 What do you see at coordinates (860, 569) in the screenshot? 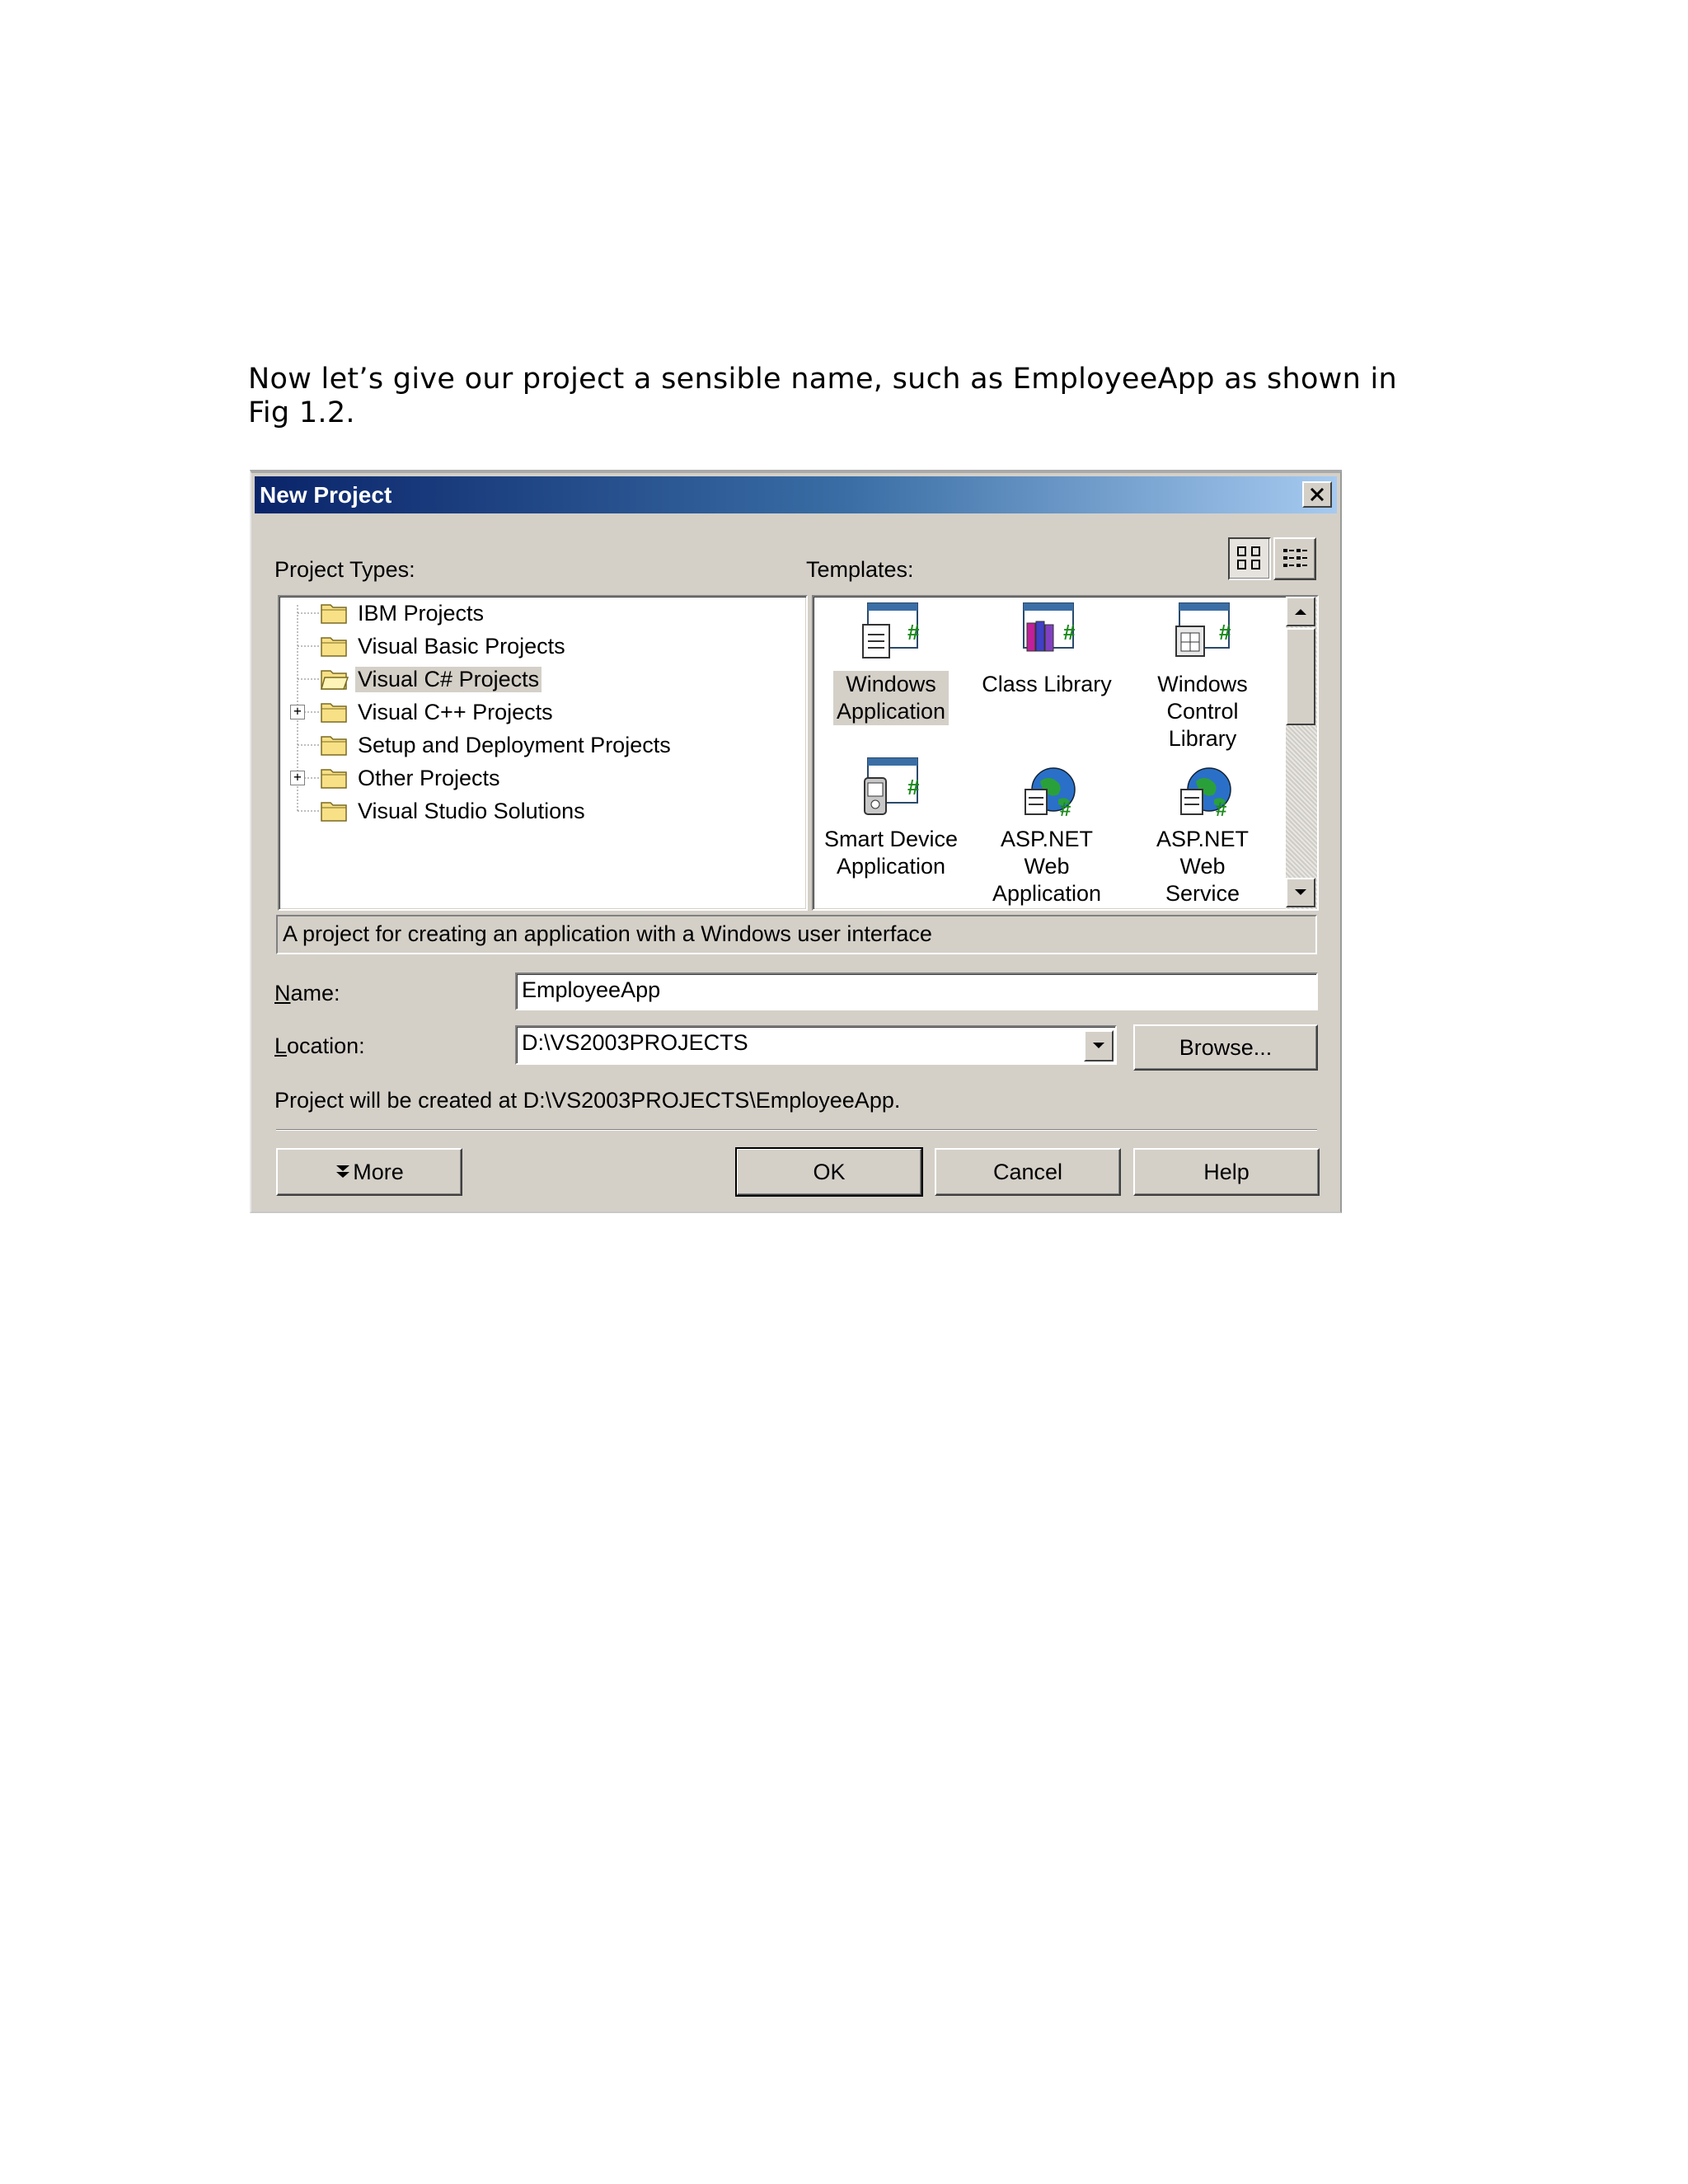
I see `templates-label: Templates:` at bounding box center [860, 569].